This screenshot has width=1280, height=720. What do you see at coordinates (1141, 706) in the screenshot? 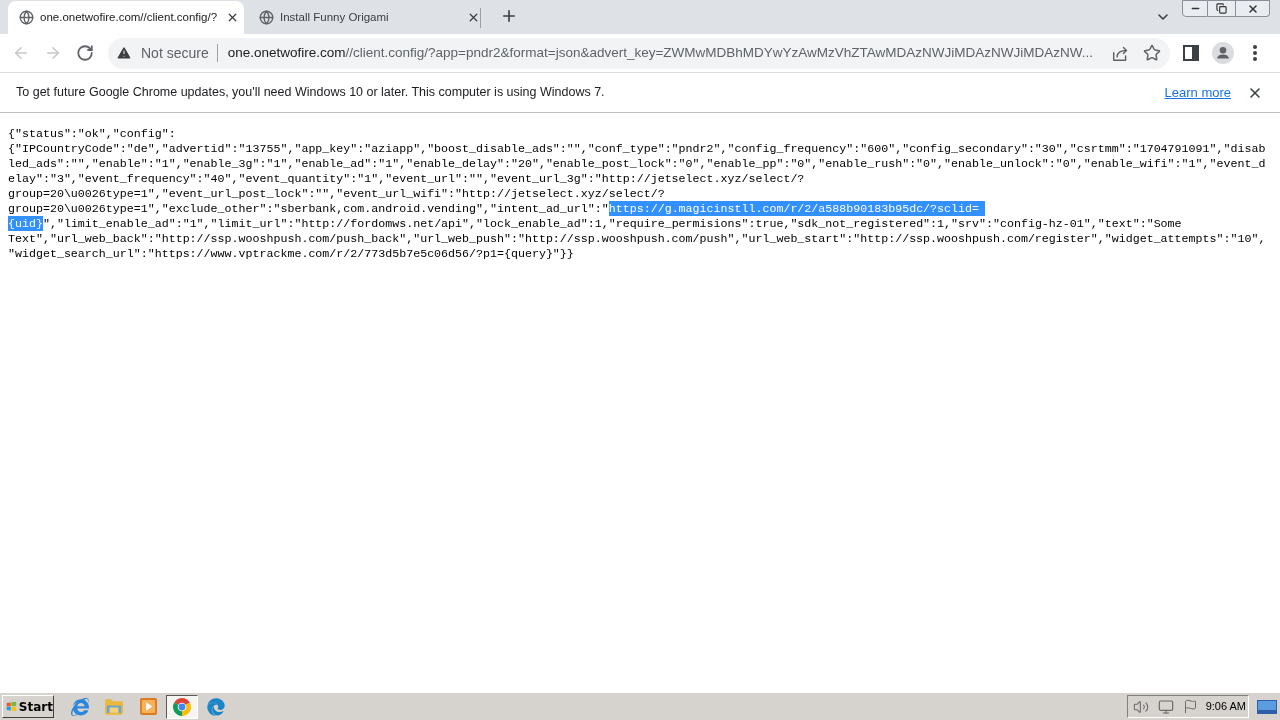
I see `speaker-icon` at bounding box center [1141, 706].